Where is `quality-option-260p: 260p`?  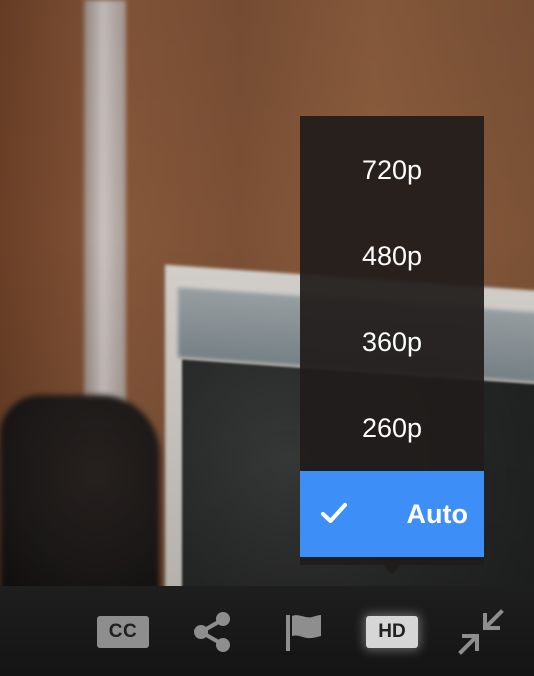 quality-option-260p: 260p is located at coordinates (392, 428).